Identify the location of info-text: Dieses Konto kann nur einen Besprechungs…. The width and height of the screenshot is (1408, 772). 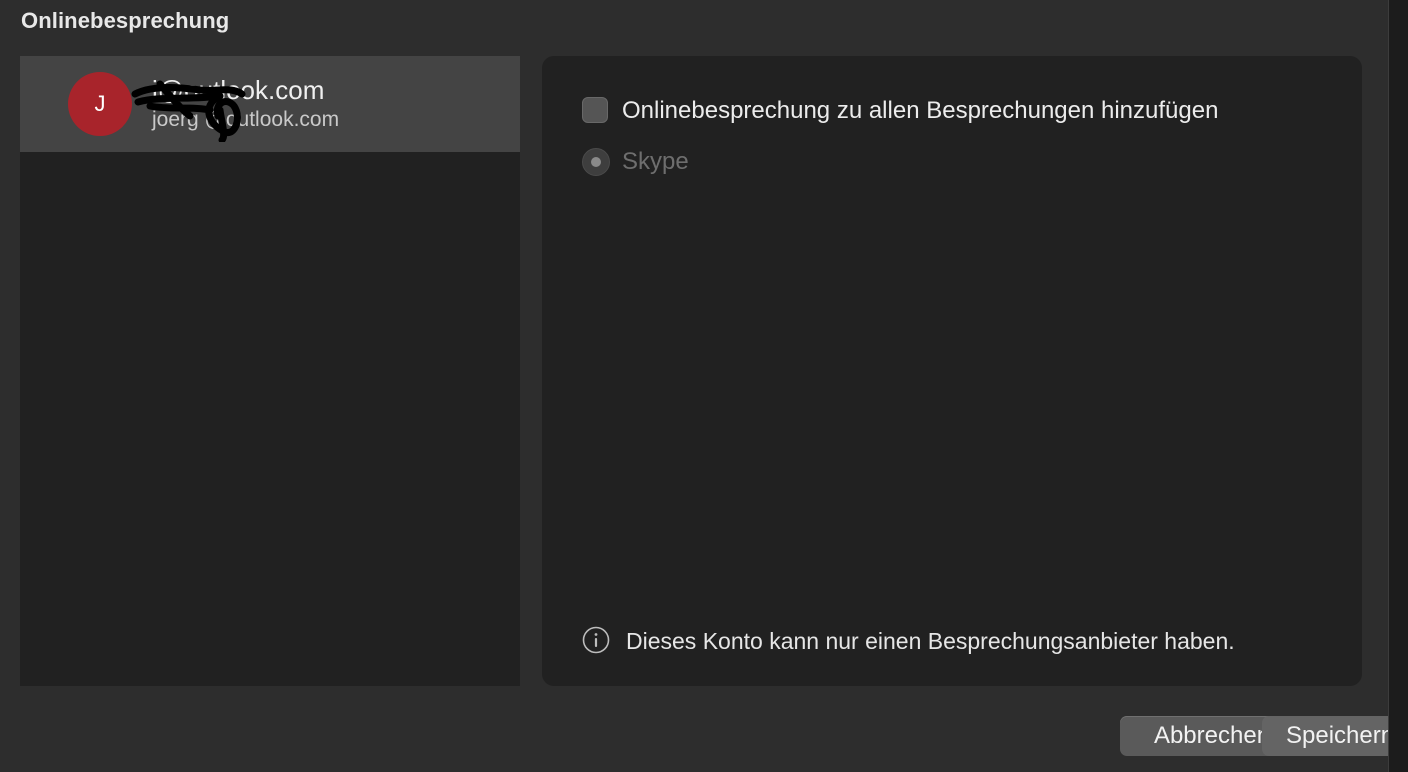
(930, 641).